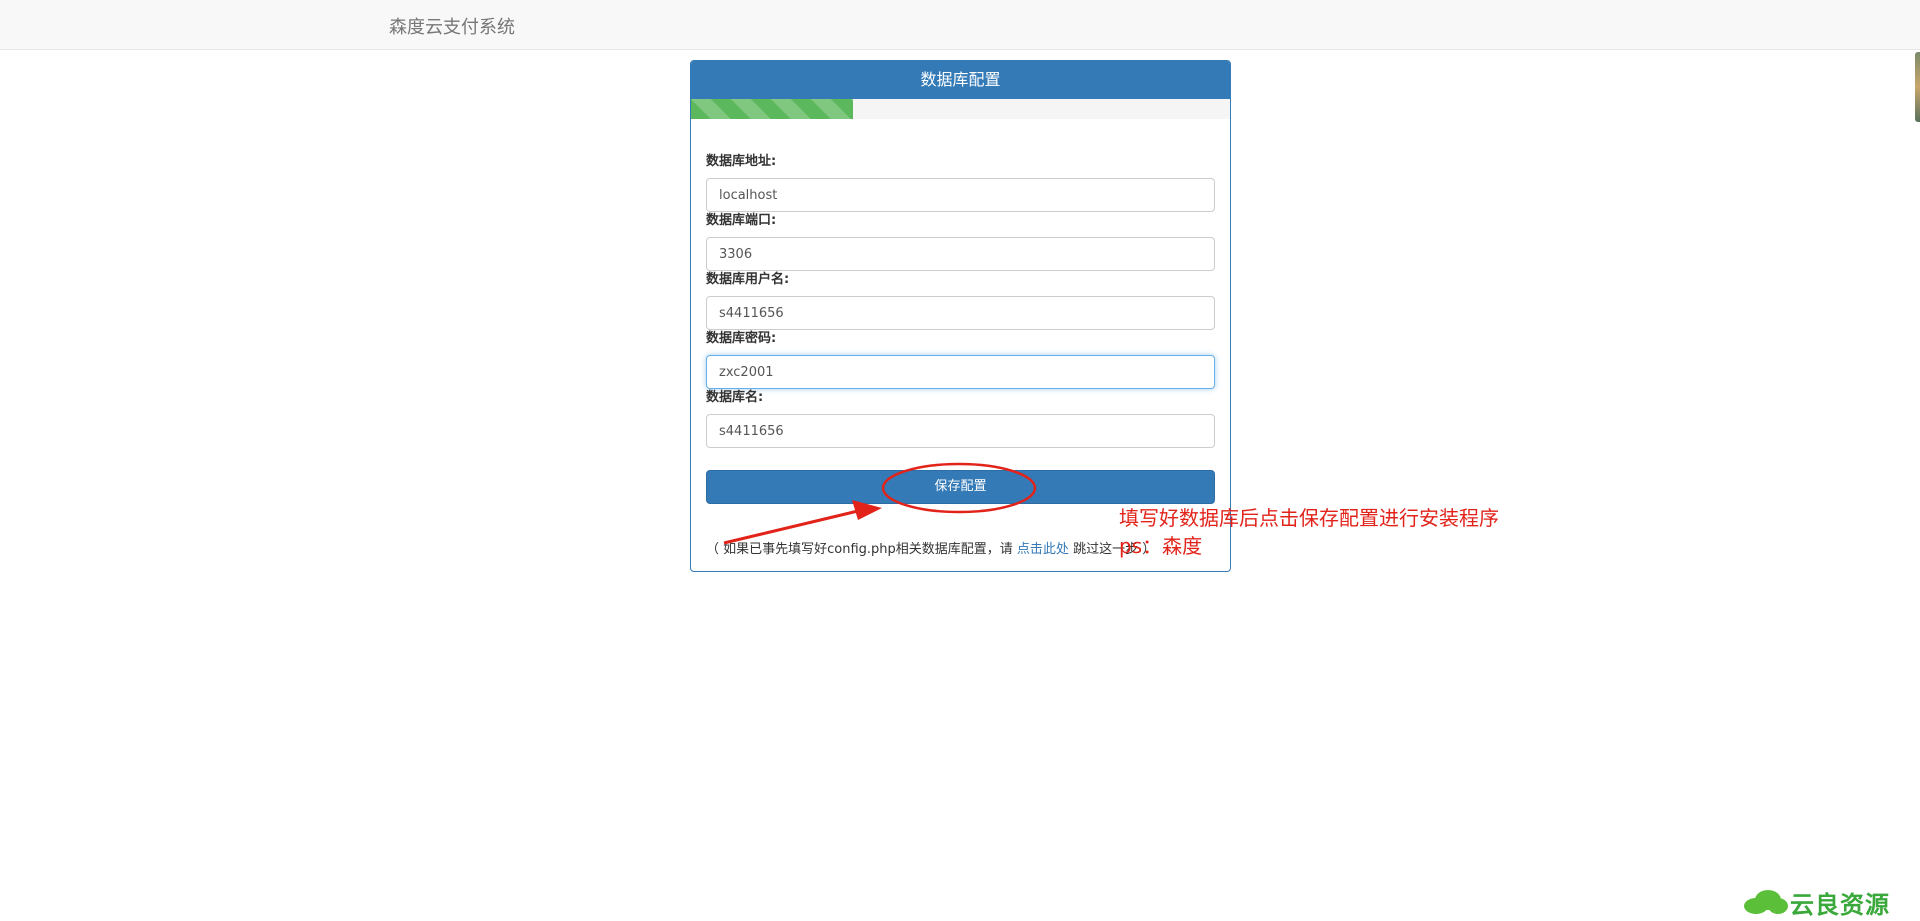 Image resolution: width=1920 pixels, height=921 pixels. Describe the element at coordinates (741, 338) in the screenshot. I see `db-password-label: 数据库密码:` at that location.